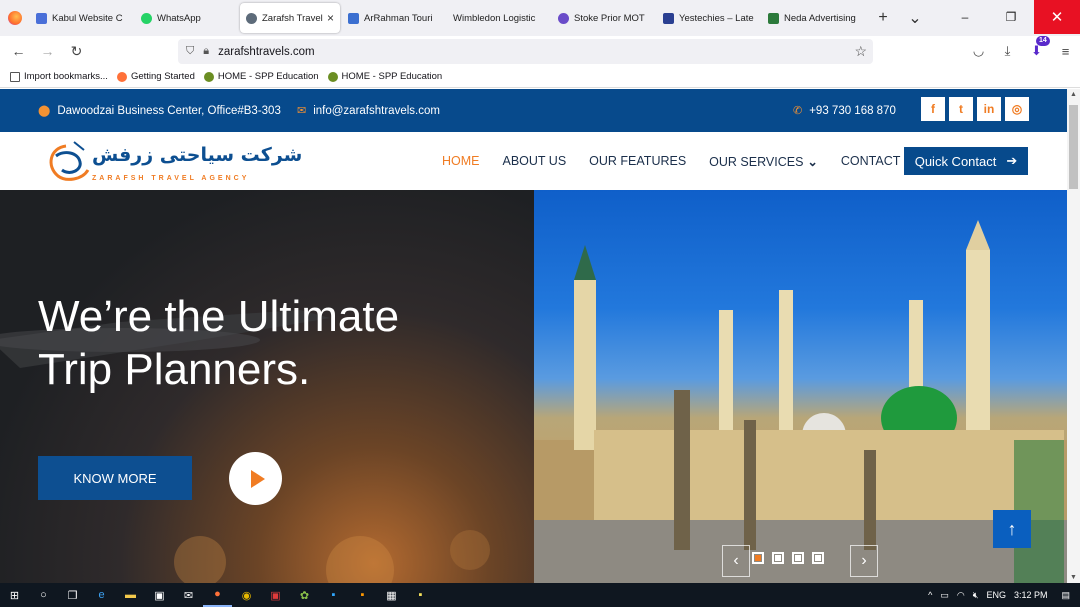  I want to click on url-text: zarafshtravels.com, so click(266, 52).